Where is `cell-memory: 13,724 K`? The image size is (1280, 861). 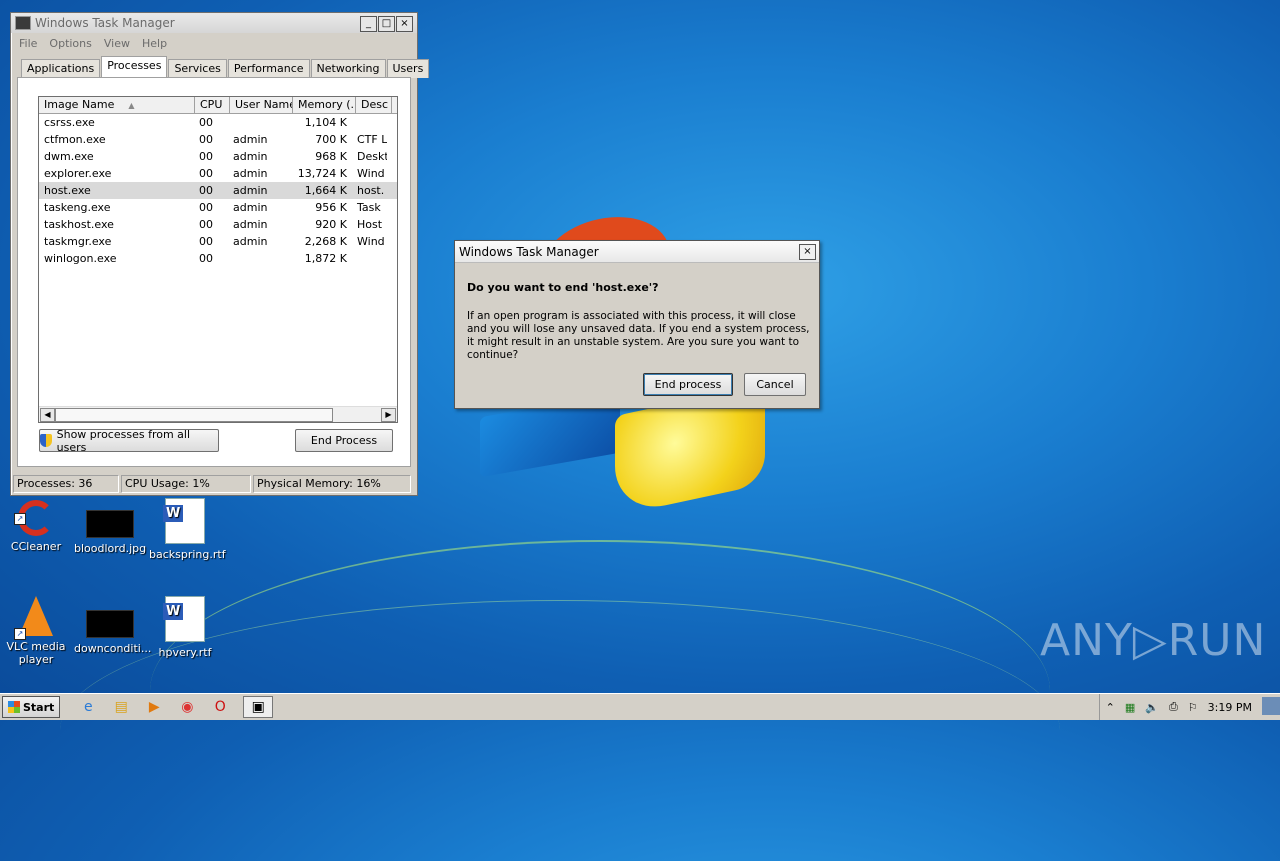 cell-memory: 13,724 K is located at coordinates (322, 173).